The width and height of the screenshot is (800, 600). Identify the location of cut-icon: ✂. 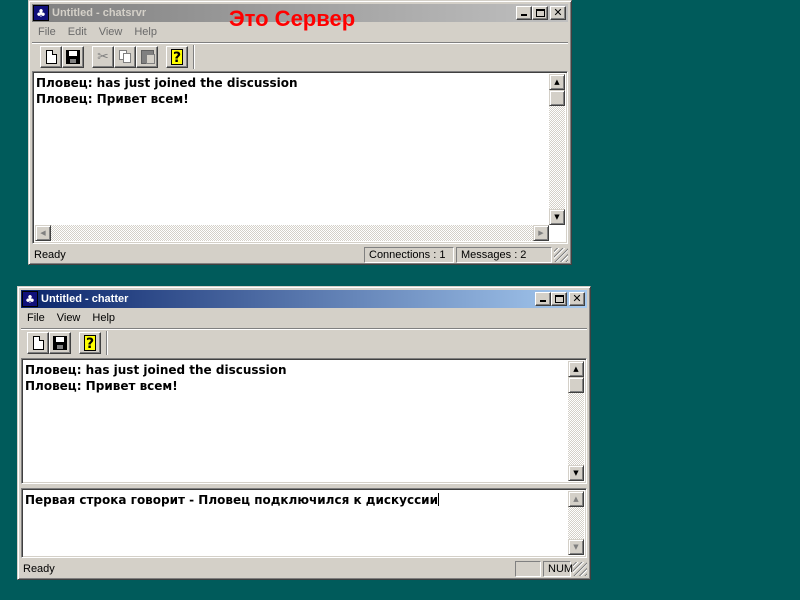
(103, 56).